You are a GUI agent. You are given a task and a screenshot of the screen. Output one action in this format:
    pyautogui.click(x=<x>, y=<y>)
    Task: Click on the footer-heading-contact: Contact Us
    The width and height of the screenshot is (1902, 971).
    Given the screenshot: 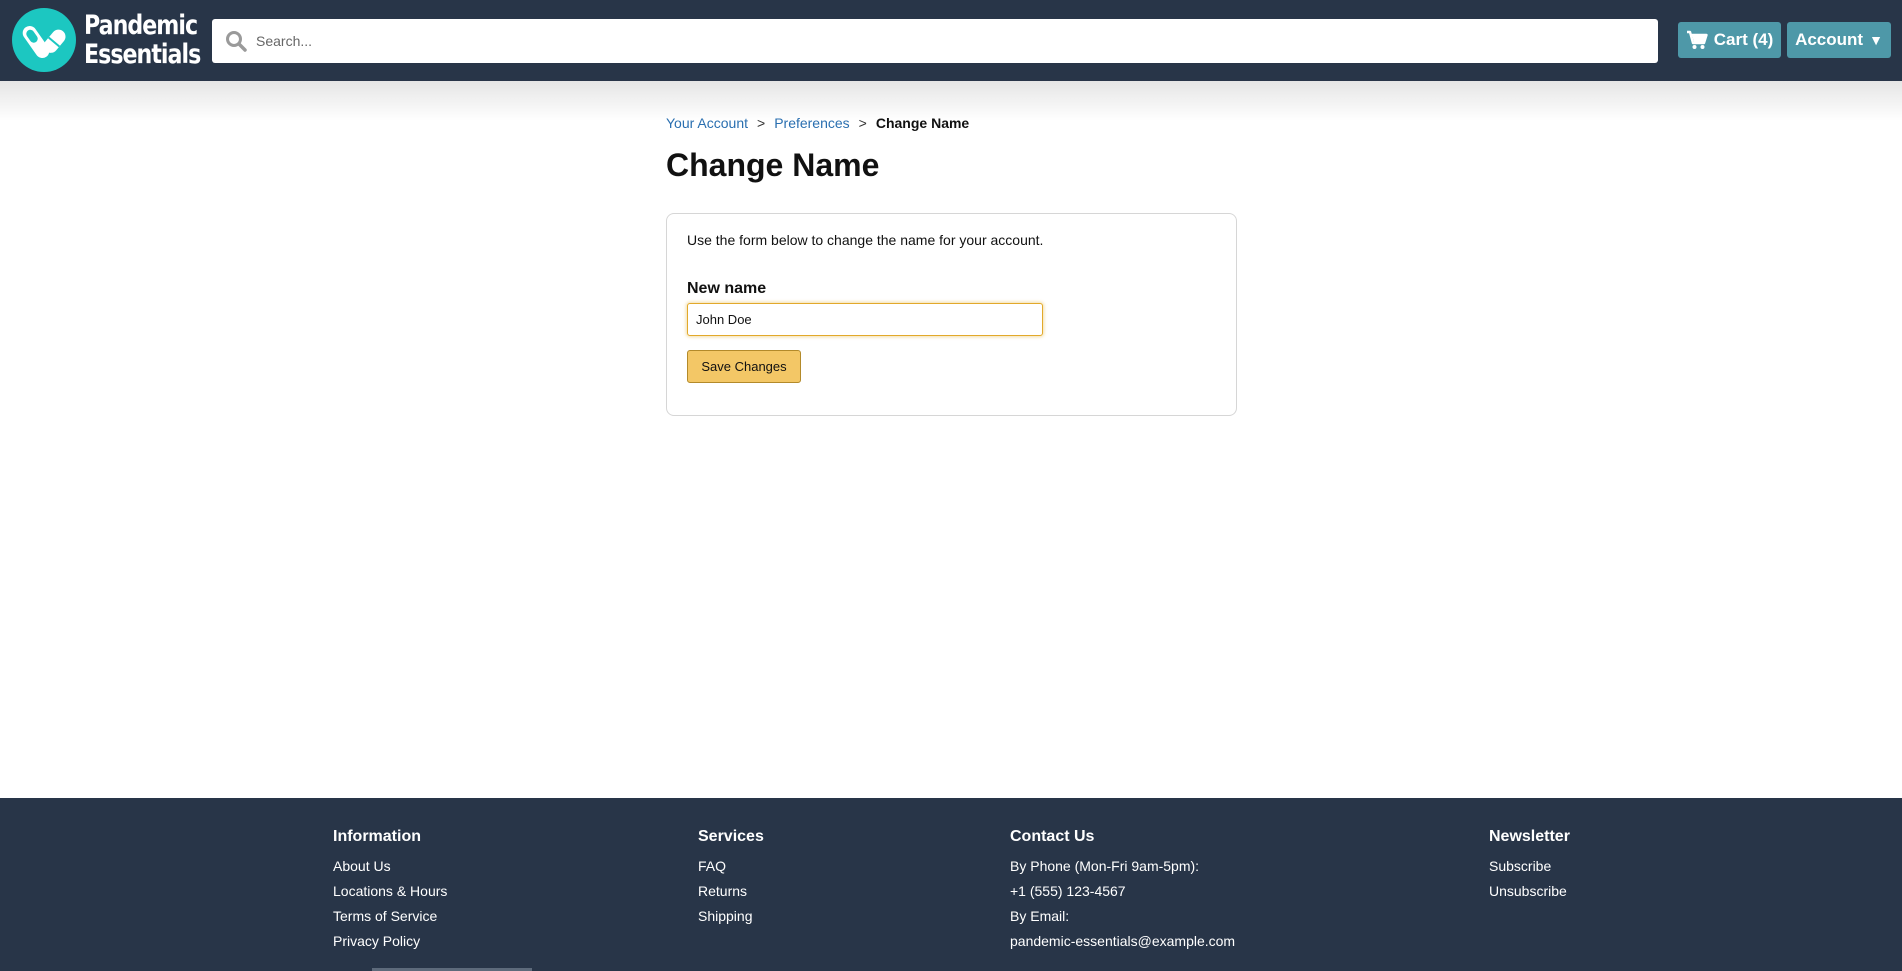 What is the action you would take?
    pyautogui.click(x=1052, y=836)
    